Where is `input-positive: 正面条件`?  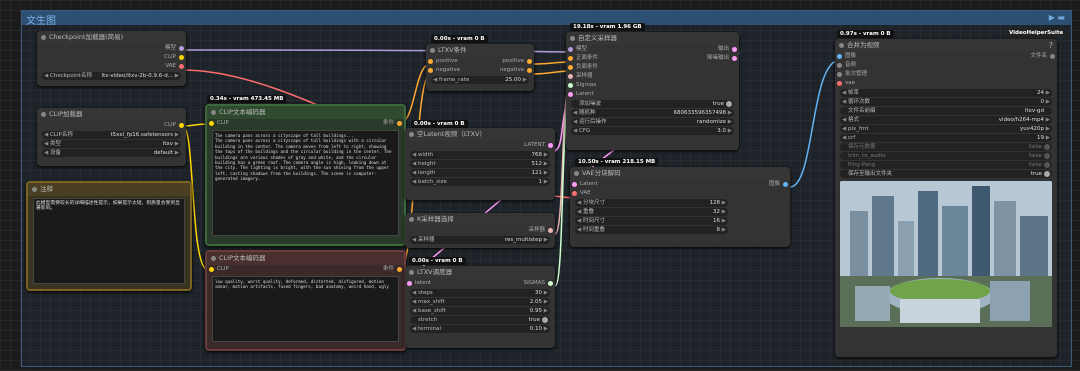 input-positive: 正面条件 is located at coordinates (582, 58).